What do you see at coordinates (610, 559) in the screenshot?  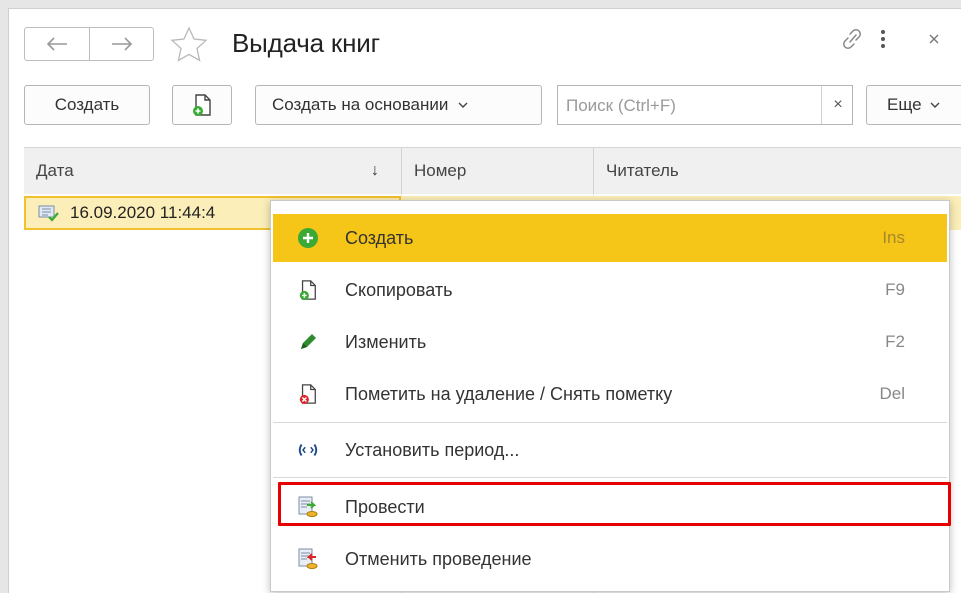 I see `menu-item-unpost: Отменить проведение` at bounding box center [610, 559].